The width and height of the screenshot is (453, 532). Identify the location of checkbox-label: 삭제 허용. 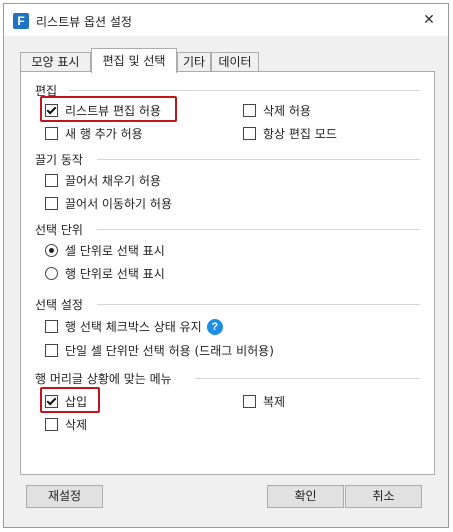
(287, 111).